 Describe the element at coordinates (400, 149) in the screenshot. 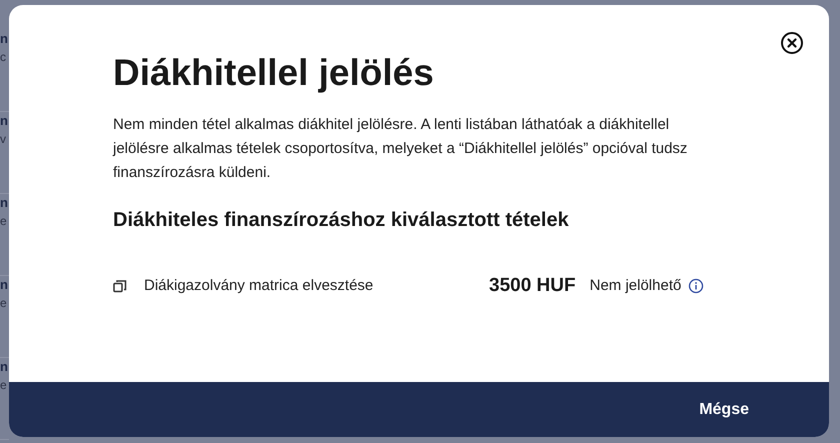

I see `description-text: Nem minden tétel alkalmas diákhitel jelölésre. A lenti listában láthatóak a diákhitellel jelölésre alkalmas tételek csoportosítva, melyeket a “Diákhitellel jelölés” opcióval tudsz finanszírozásra küldeni.` at that location.